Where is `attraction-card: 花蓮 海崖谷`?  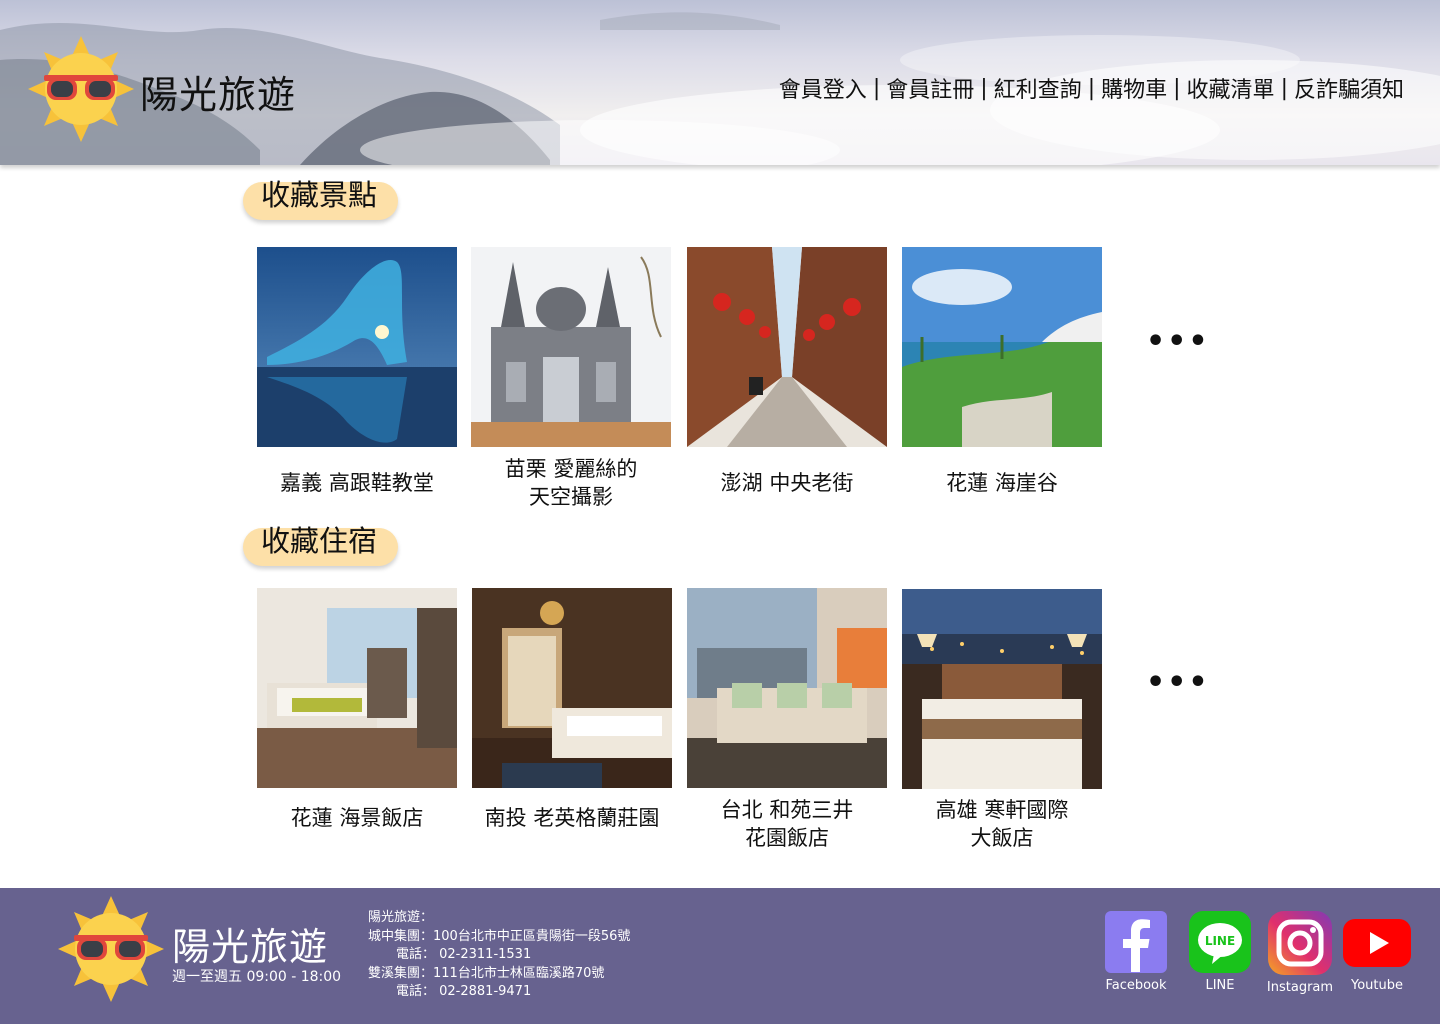 attraction-card: 花蓮 海崖谷 is located at coordinates (1002, 371).